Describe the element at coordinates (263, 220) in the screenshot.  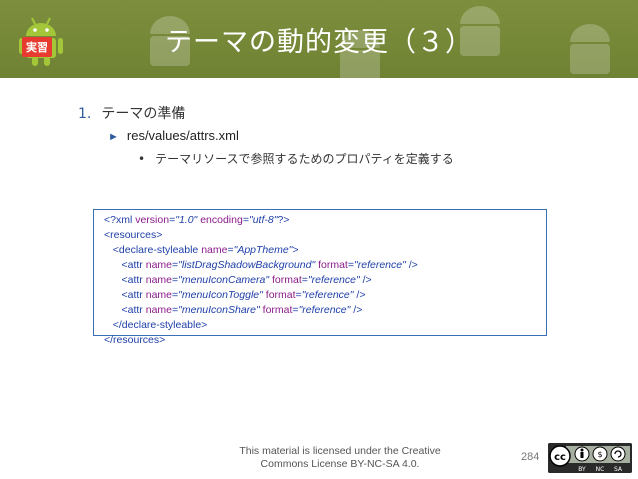
I see `code-token-val: "utf-8"` at that location.